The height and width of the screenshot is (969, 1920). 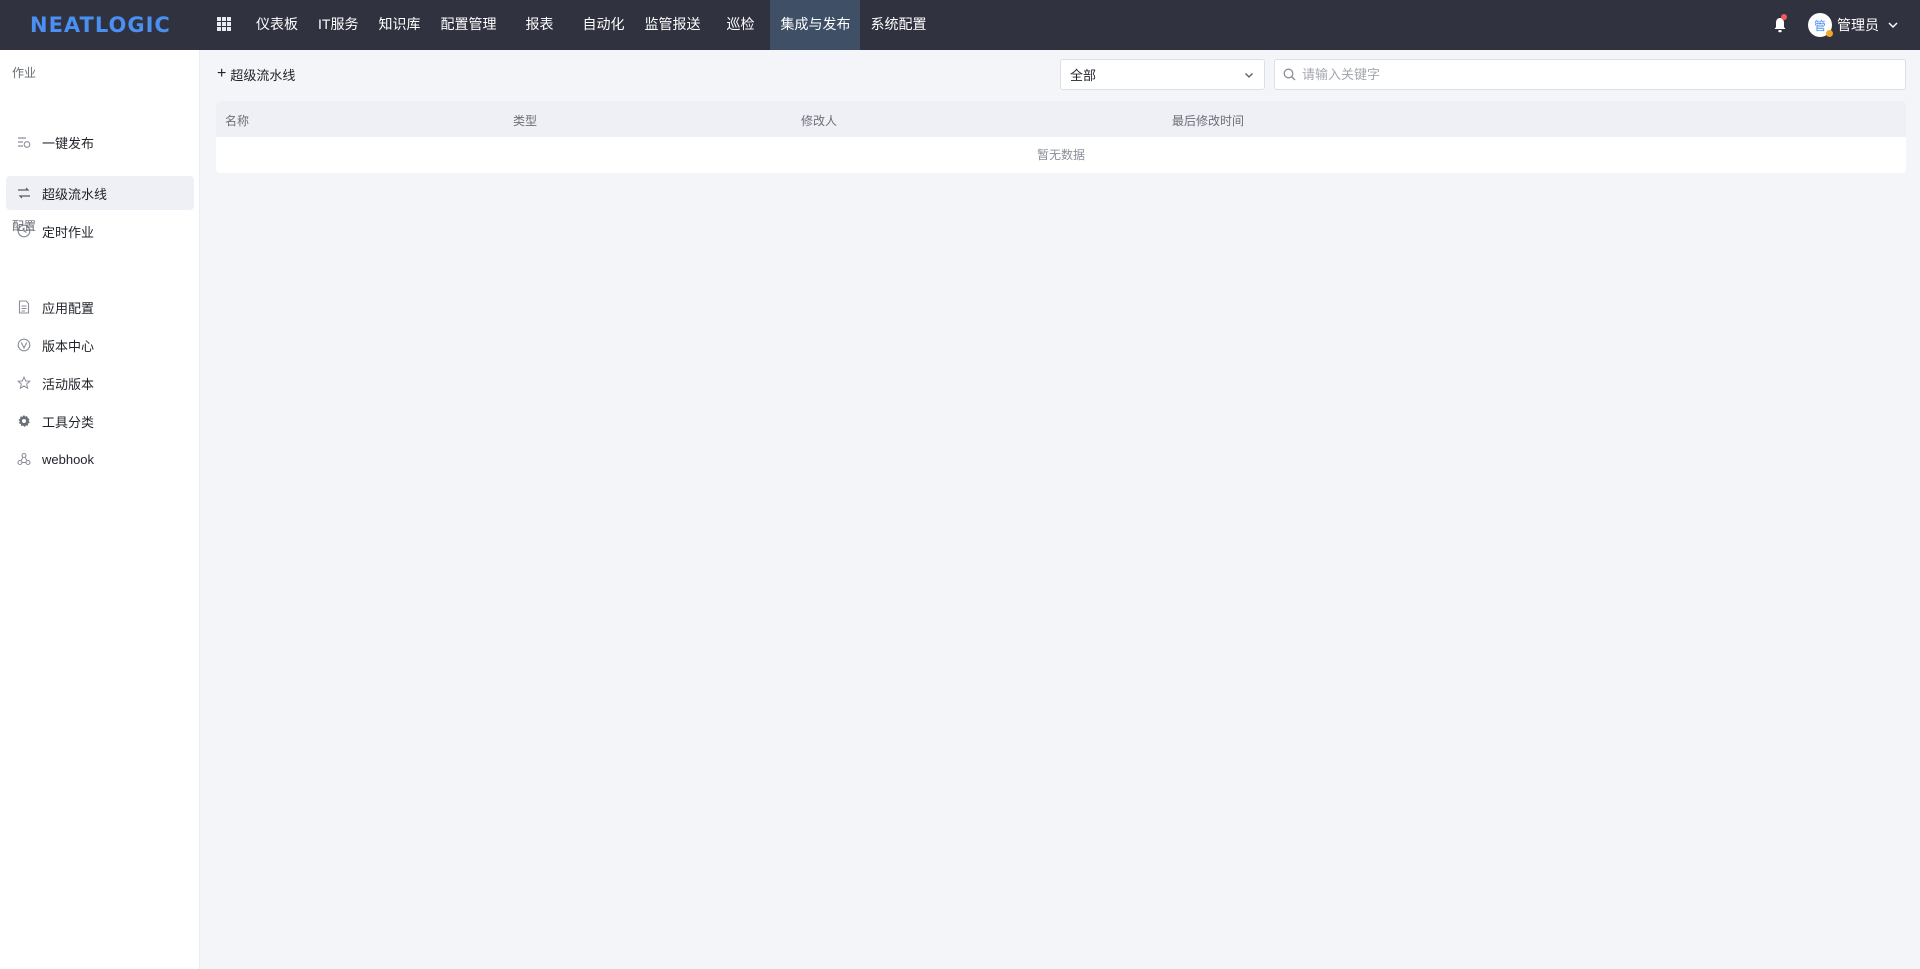 I want to click on nav-item-dashboard: 仪表板, so click(x=277, y=25).